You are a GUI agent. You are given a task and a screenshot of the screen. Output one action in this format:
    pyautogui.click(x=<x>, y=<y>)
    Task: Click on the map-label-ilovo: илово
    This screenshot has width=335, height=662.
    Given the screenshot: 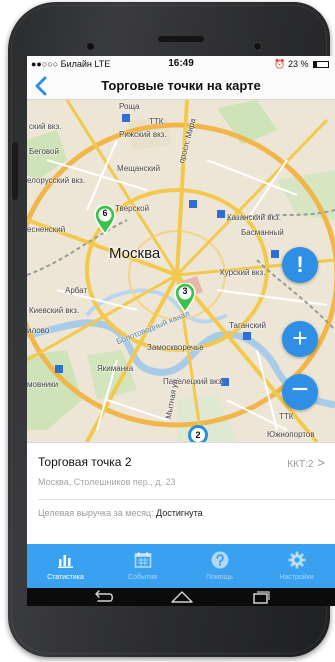 What is the action you would take?
    pyautogui.click(x=38, y=330)
    